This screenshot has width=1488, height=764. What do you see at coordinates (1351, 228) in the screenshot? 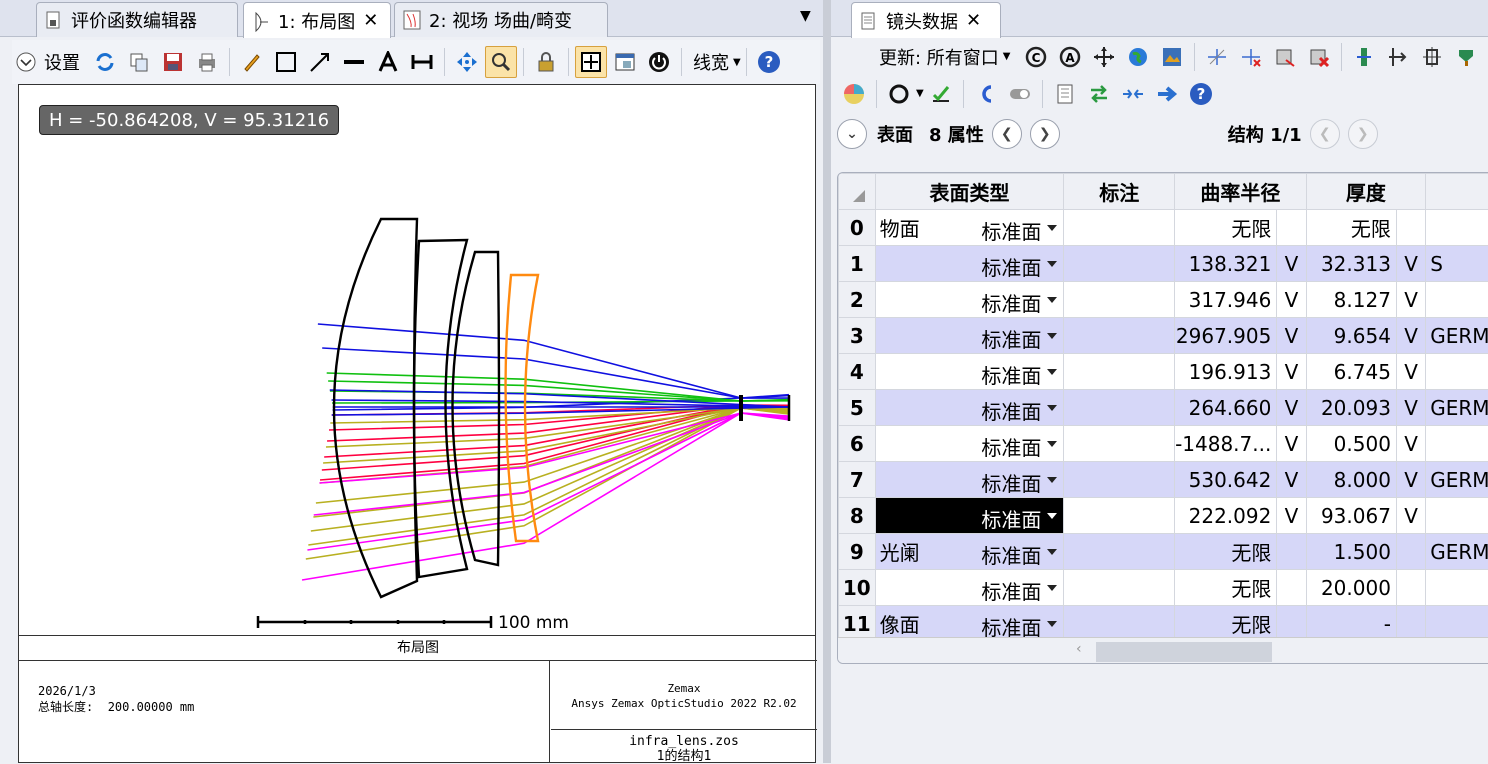
I see `thickness-cell: 无限` at bounding box center [1351, 228].